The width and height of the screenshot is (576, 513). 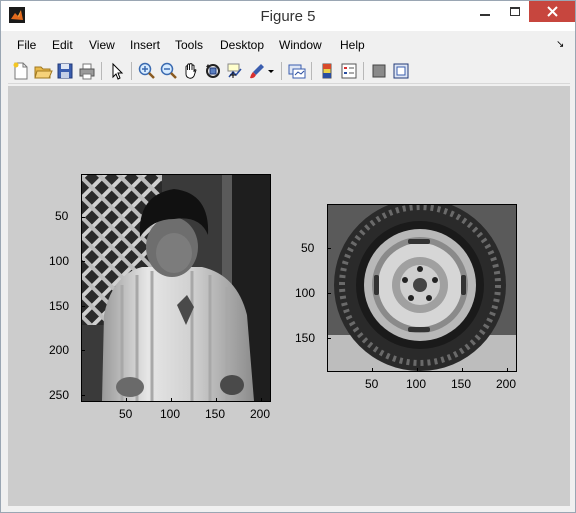 I want to click on show-plot-tools-icon, so click(x=401, y=71).